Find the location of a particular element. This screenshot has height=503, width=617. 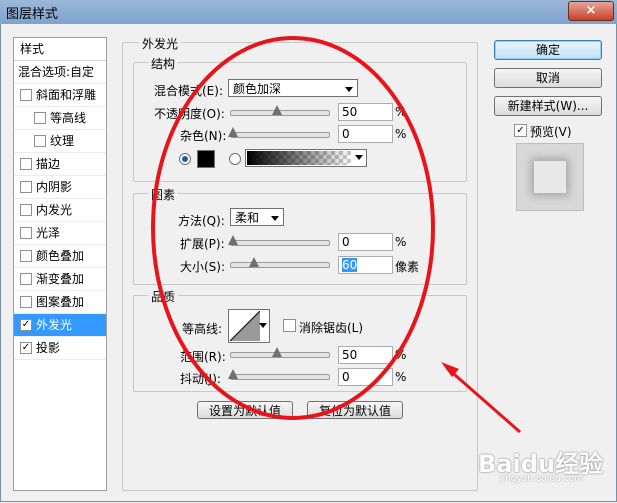

range-label: 范围(R): is located at coordinates (203, 357).